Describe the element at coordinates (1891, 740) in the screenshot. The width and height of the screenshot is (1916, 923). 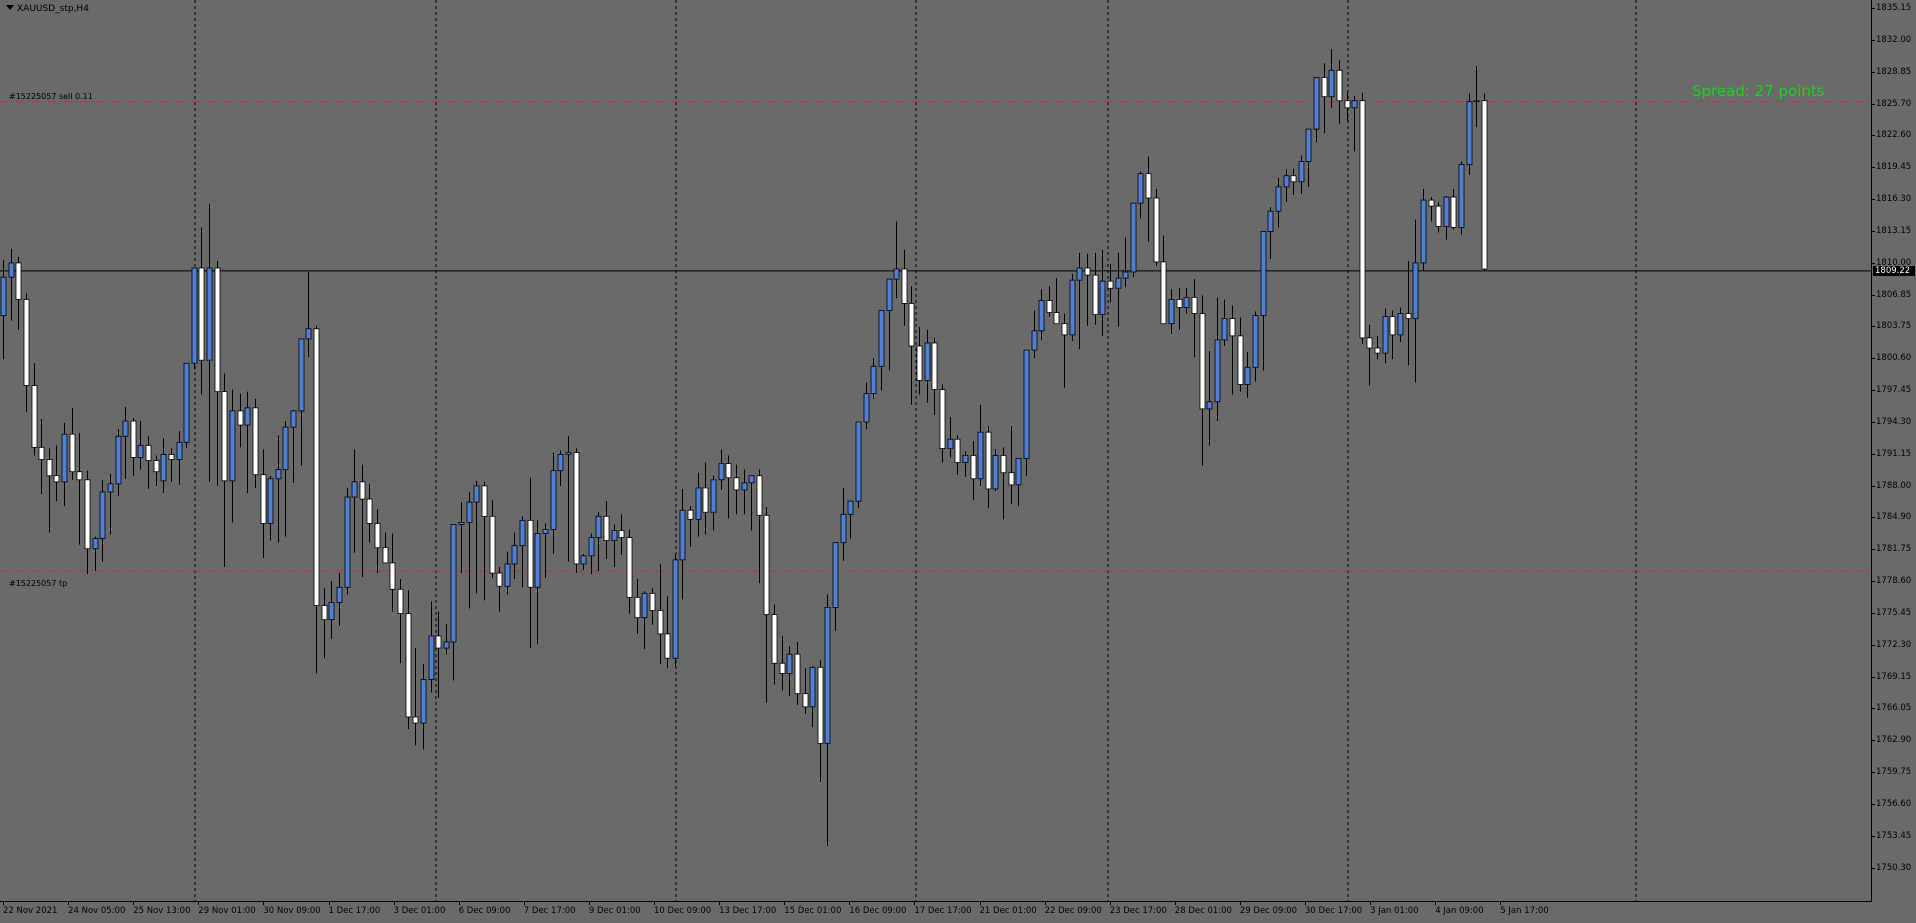
I see `price-tick: 1762.90` at that location.